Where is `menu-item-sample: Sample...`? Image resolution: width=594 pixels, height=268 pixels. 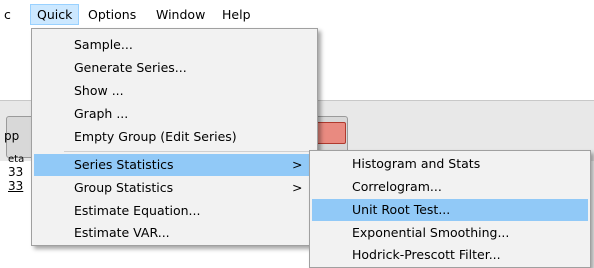 menu-item-sample: Sample... is located at coordinates (174, 45).